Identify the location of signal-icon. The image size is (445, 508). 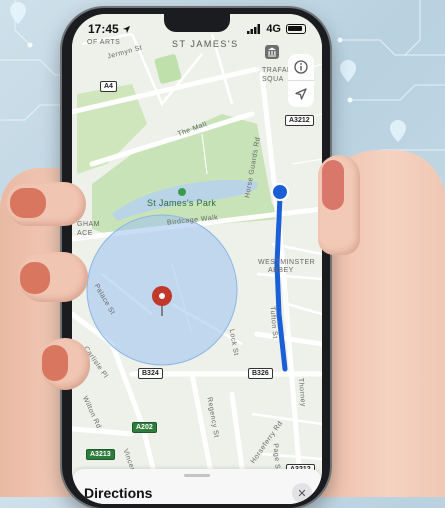
(254, 29).